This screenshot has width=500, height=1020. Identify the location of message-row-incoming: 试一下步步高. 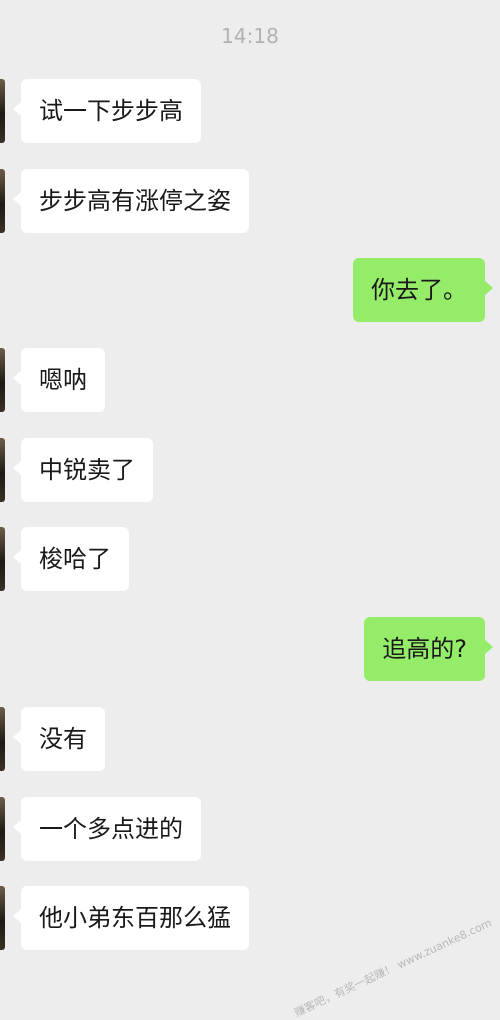
(250, 111).